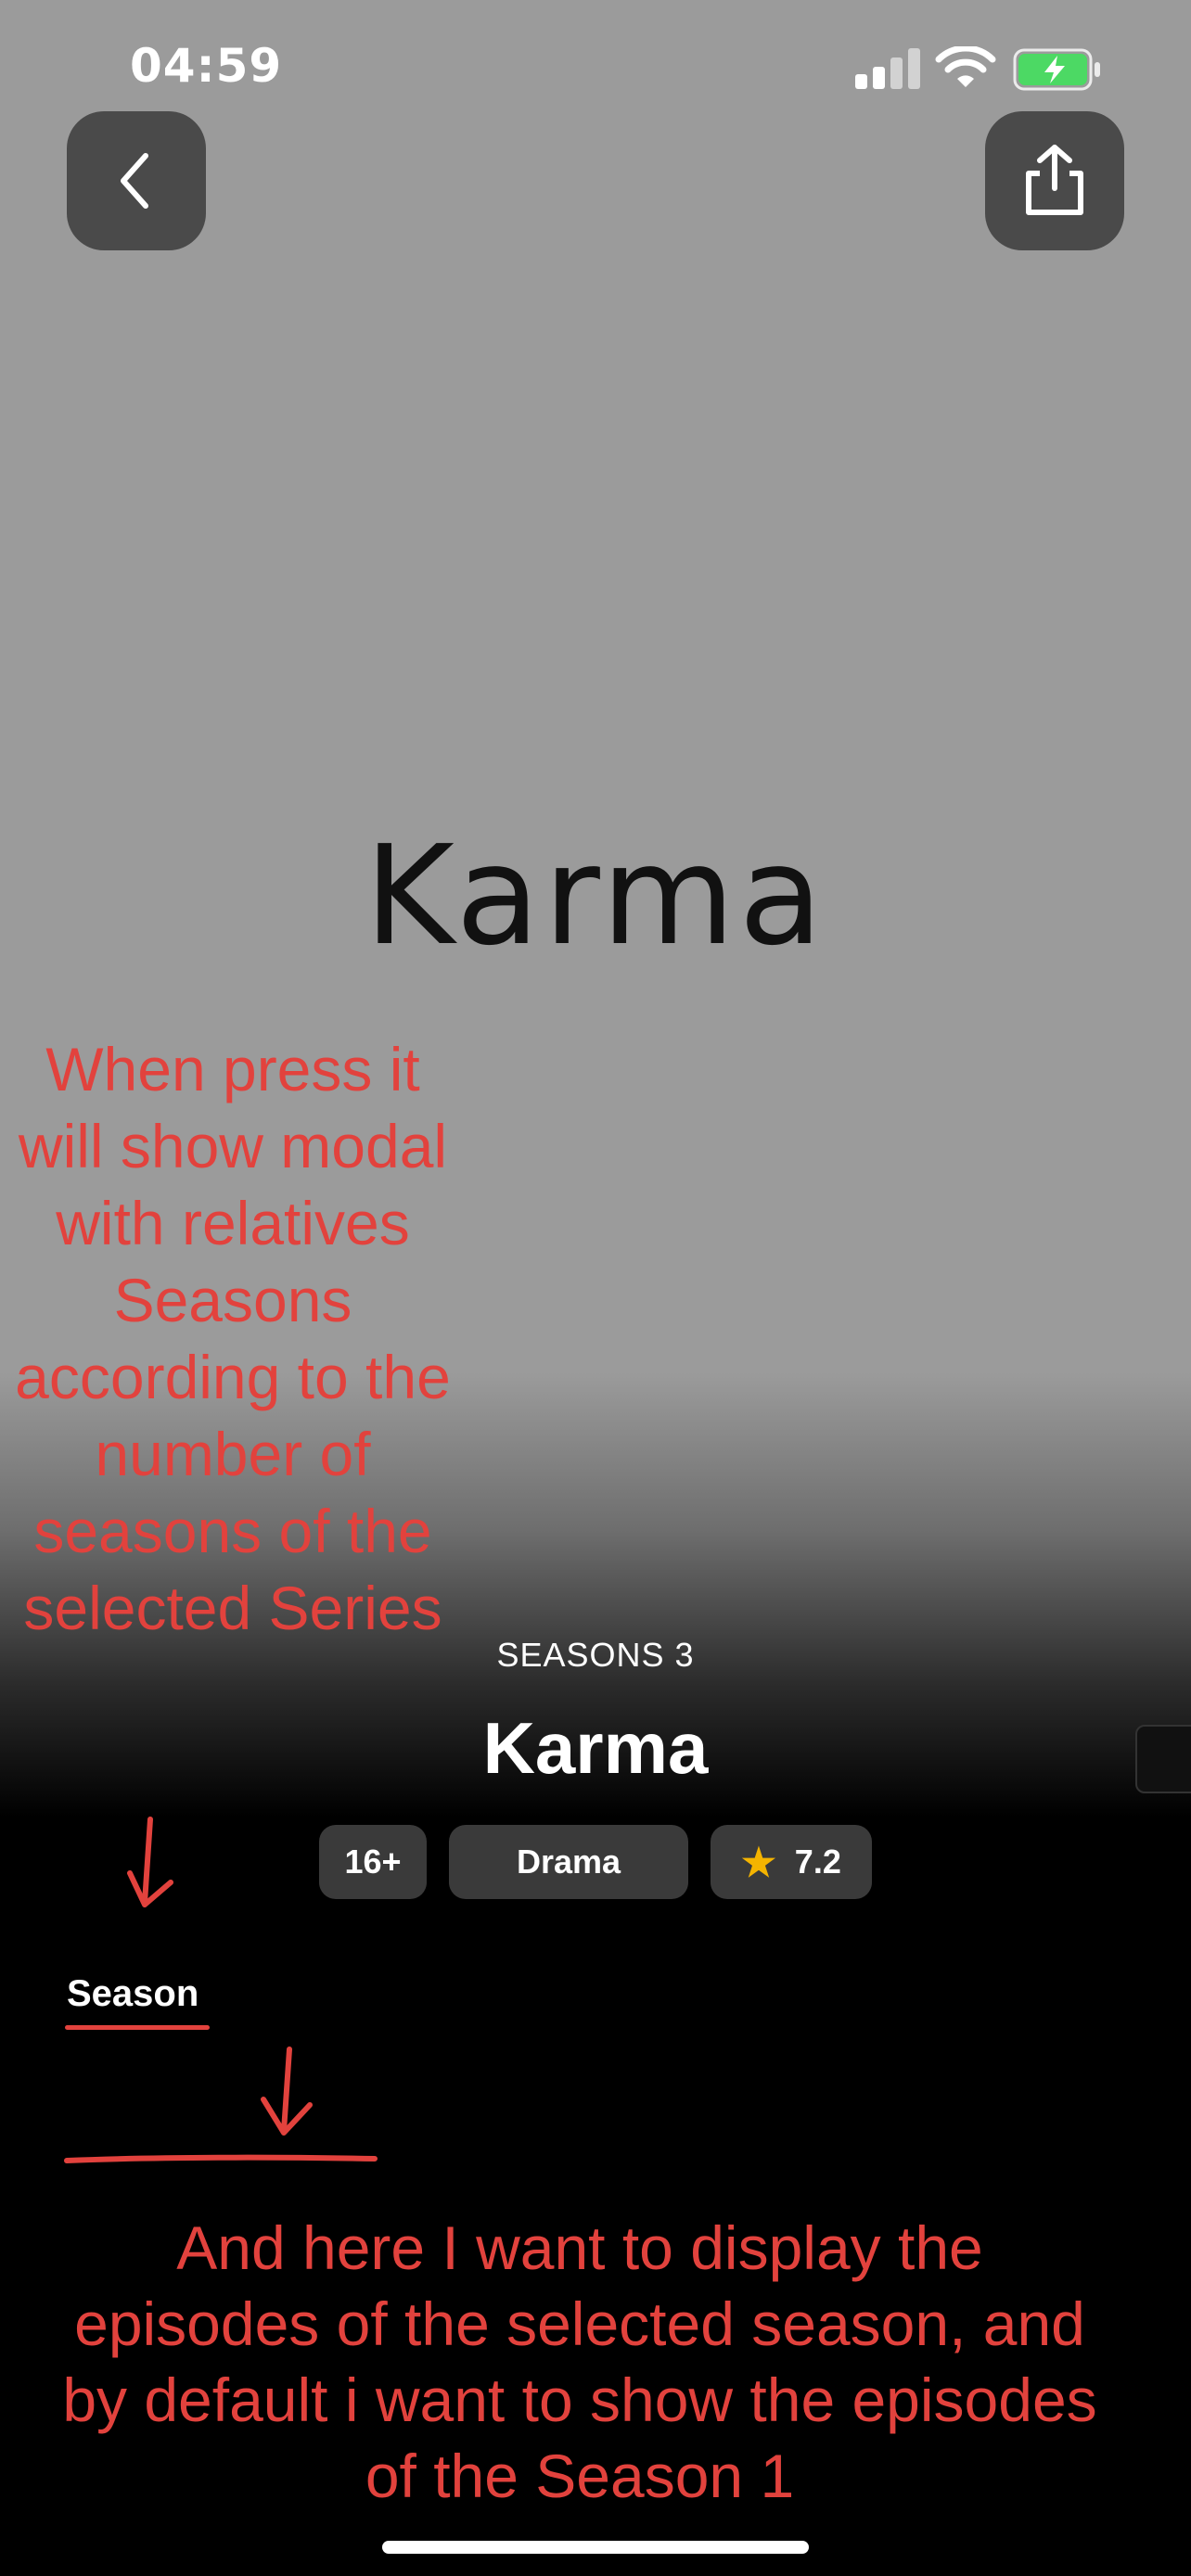  I want to click on genre-badge: Drama, so click(568, 1862).